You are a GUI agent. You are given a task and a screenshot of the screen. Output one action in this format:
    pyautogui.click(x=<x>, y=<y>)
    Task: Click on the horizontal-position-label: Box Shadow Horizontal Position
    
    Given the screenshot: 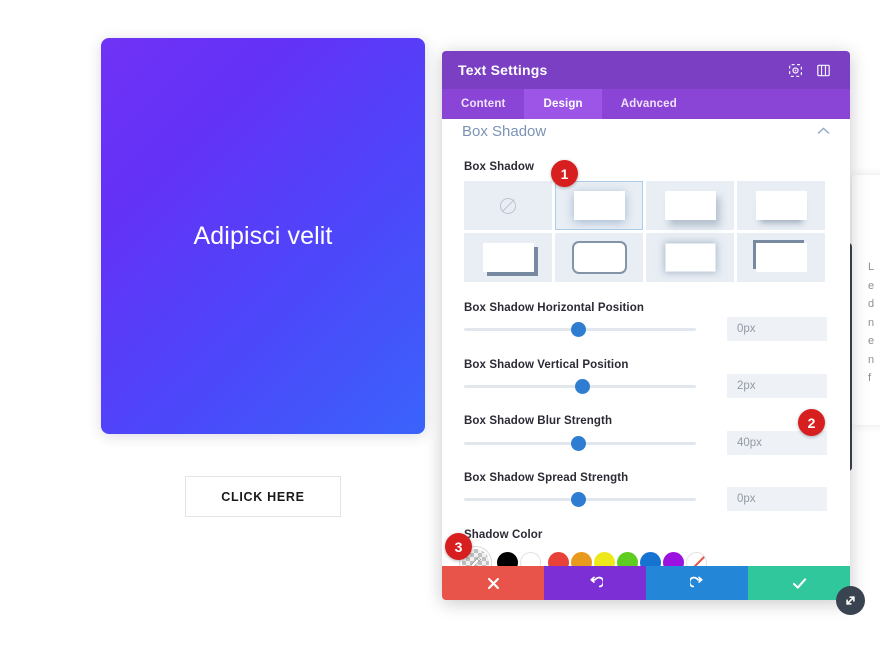 What is the action you would take?
    pyautogui.click(x=554, y=308)
    